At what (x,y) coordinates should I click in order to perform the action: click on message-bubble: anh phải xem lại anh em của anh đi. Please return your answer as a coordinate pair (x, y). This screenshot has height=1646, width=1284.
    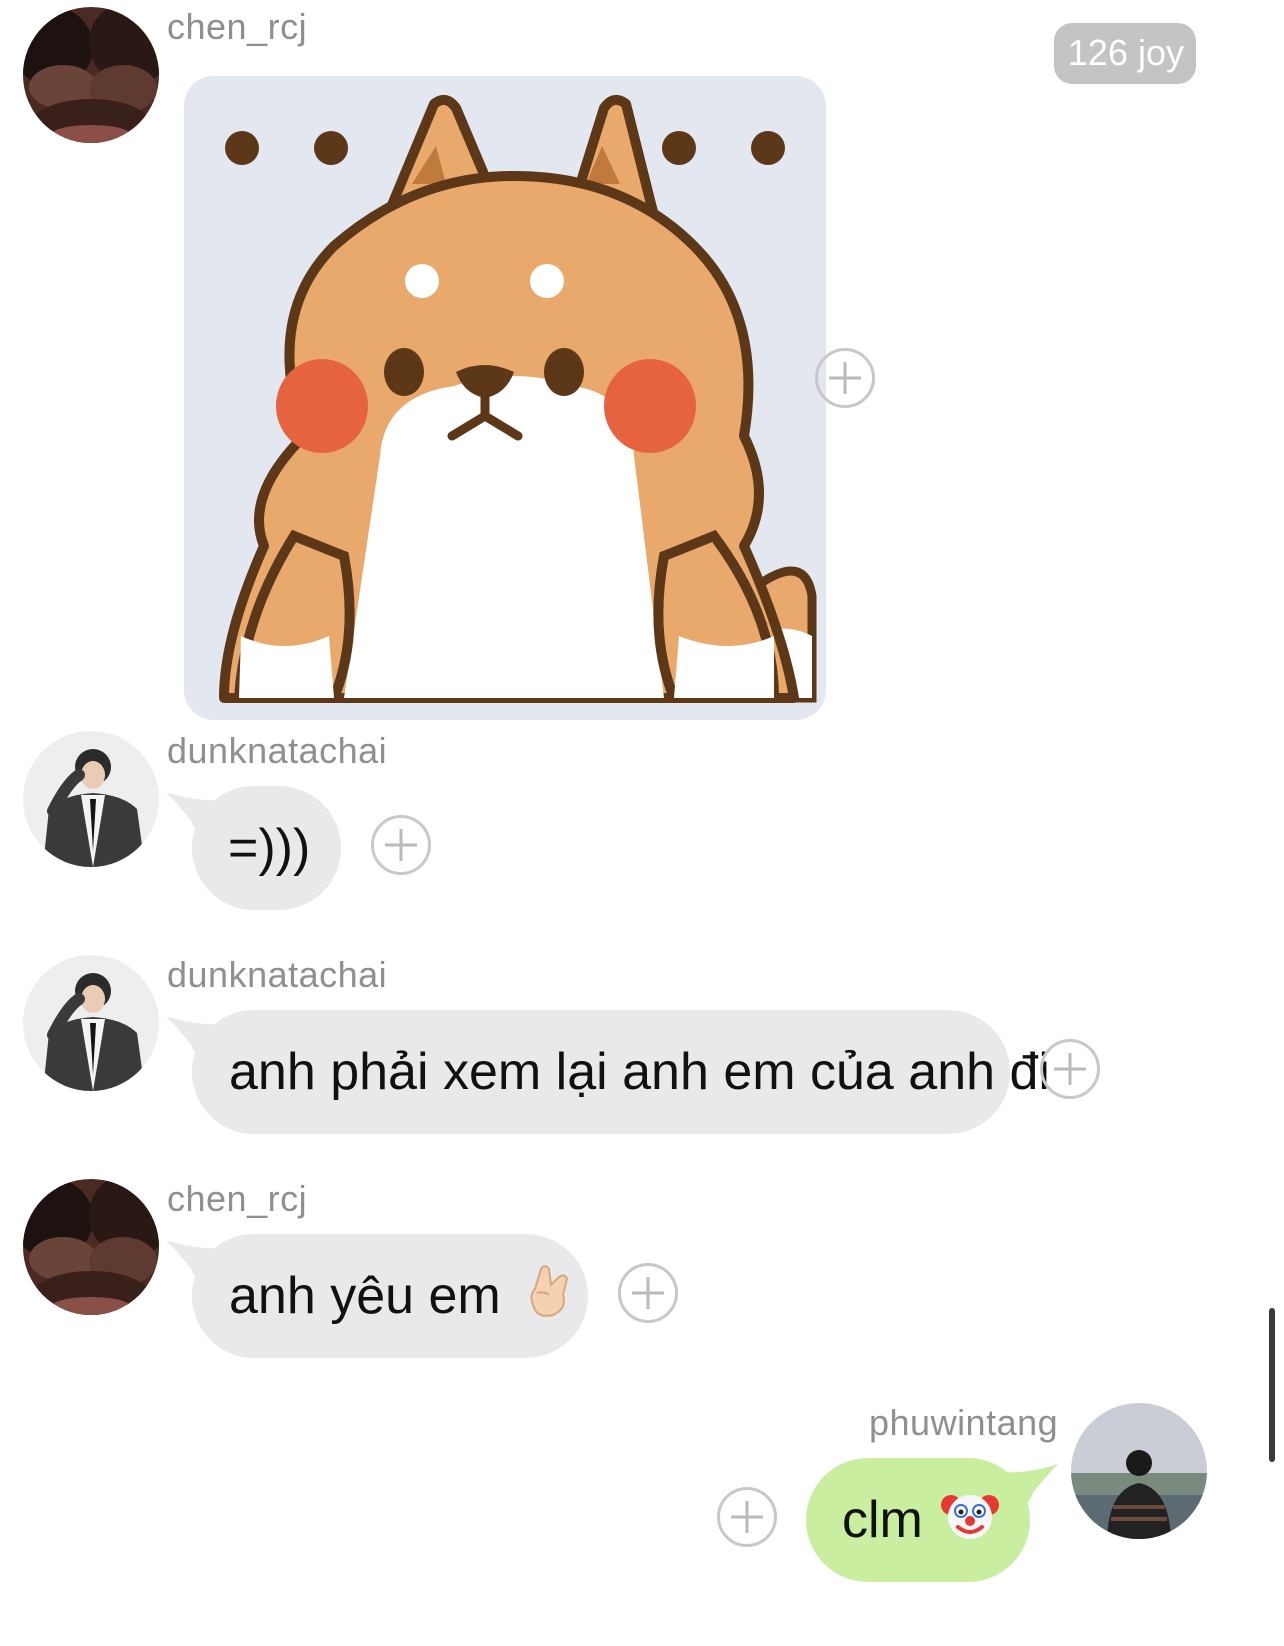
    Looking at the image, I should click on (621, 1072).